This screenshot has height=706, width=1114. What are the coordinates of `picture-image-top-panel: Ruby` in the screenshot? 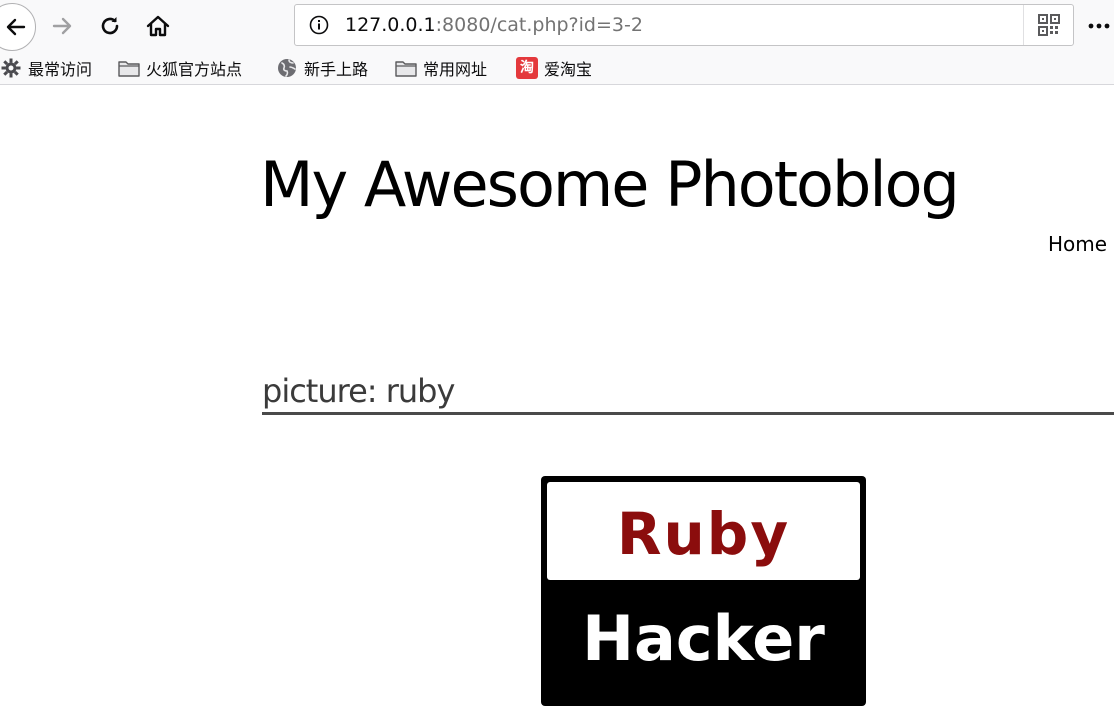 It's located at (703, 531).